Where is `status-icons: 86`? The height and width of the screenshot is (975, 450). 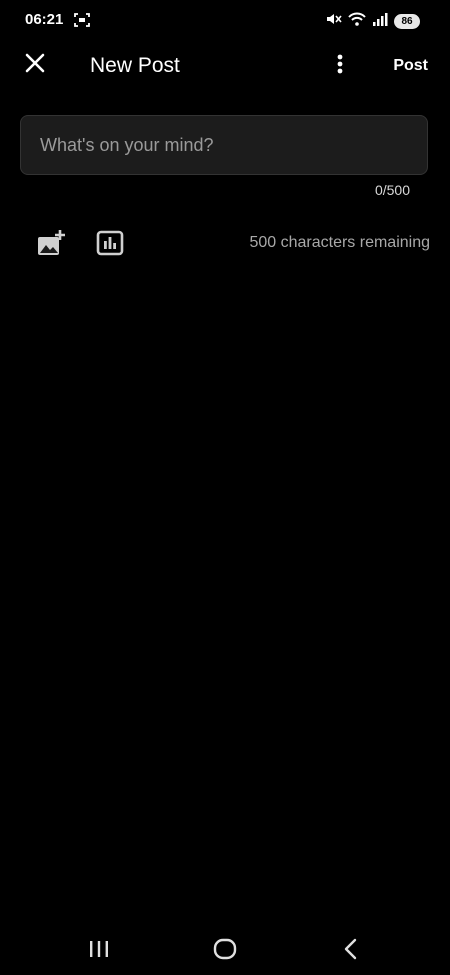 status-icons: 86 is located at coordinates (373, 21).